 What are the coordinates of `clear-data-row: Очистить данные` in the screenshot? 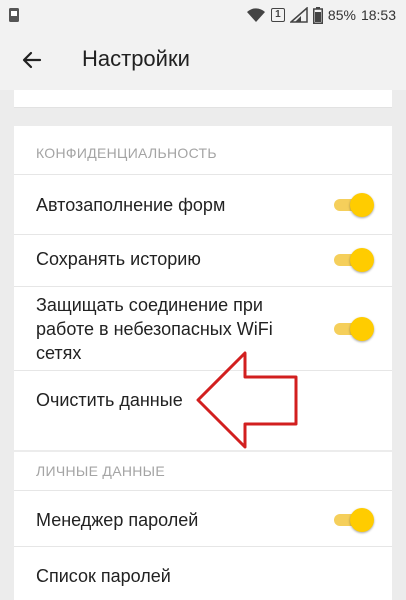 It's located at (203, 398).